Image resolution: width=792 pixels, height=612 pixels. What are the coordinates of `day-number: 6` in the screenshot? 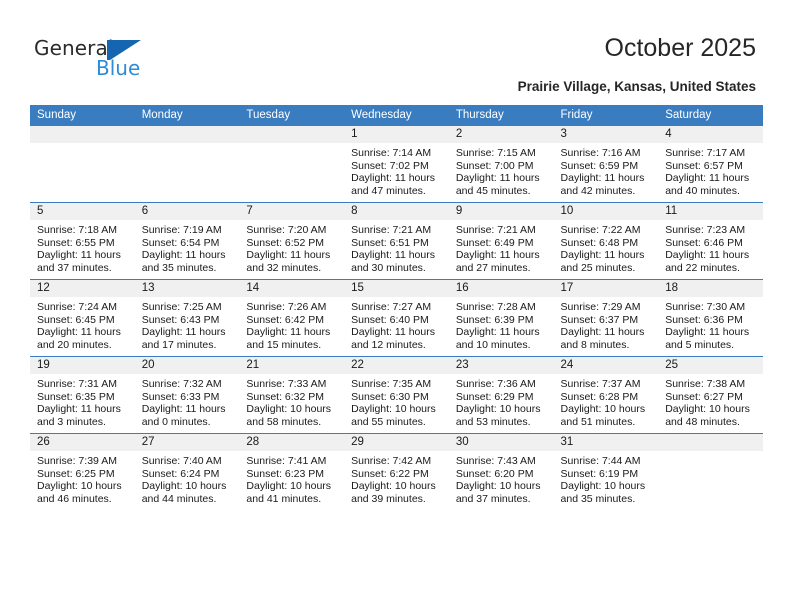 It's located at (187, 211).